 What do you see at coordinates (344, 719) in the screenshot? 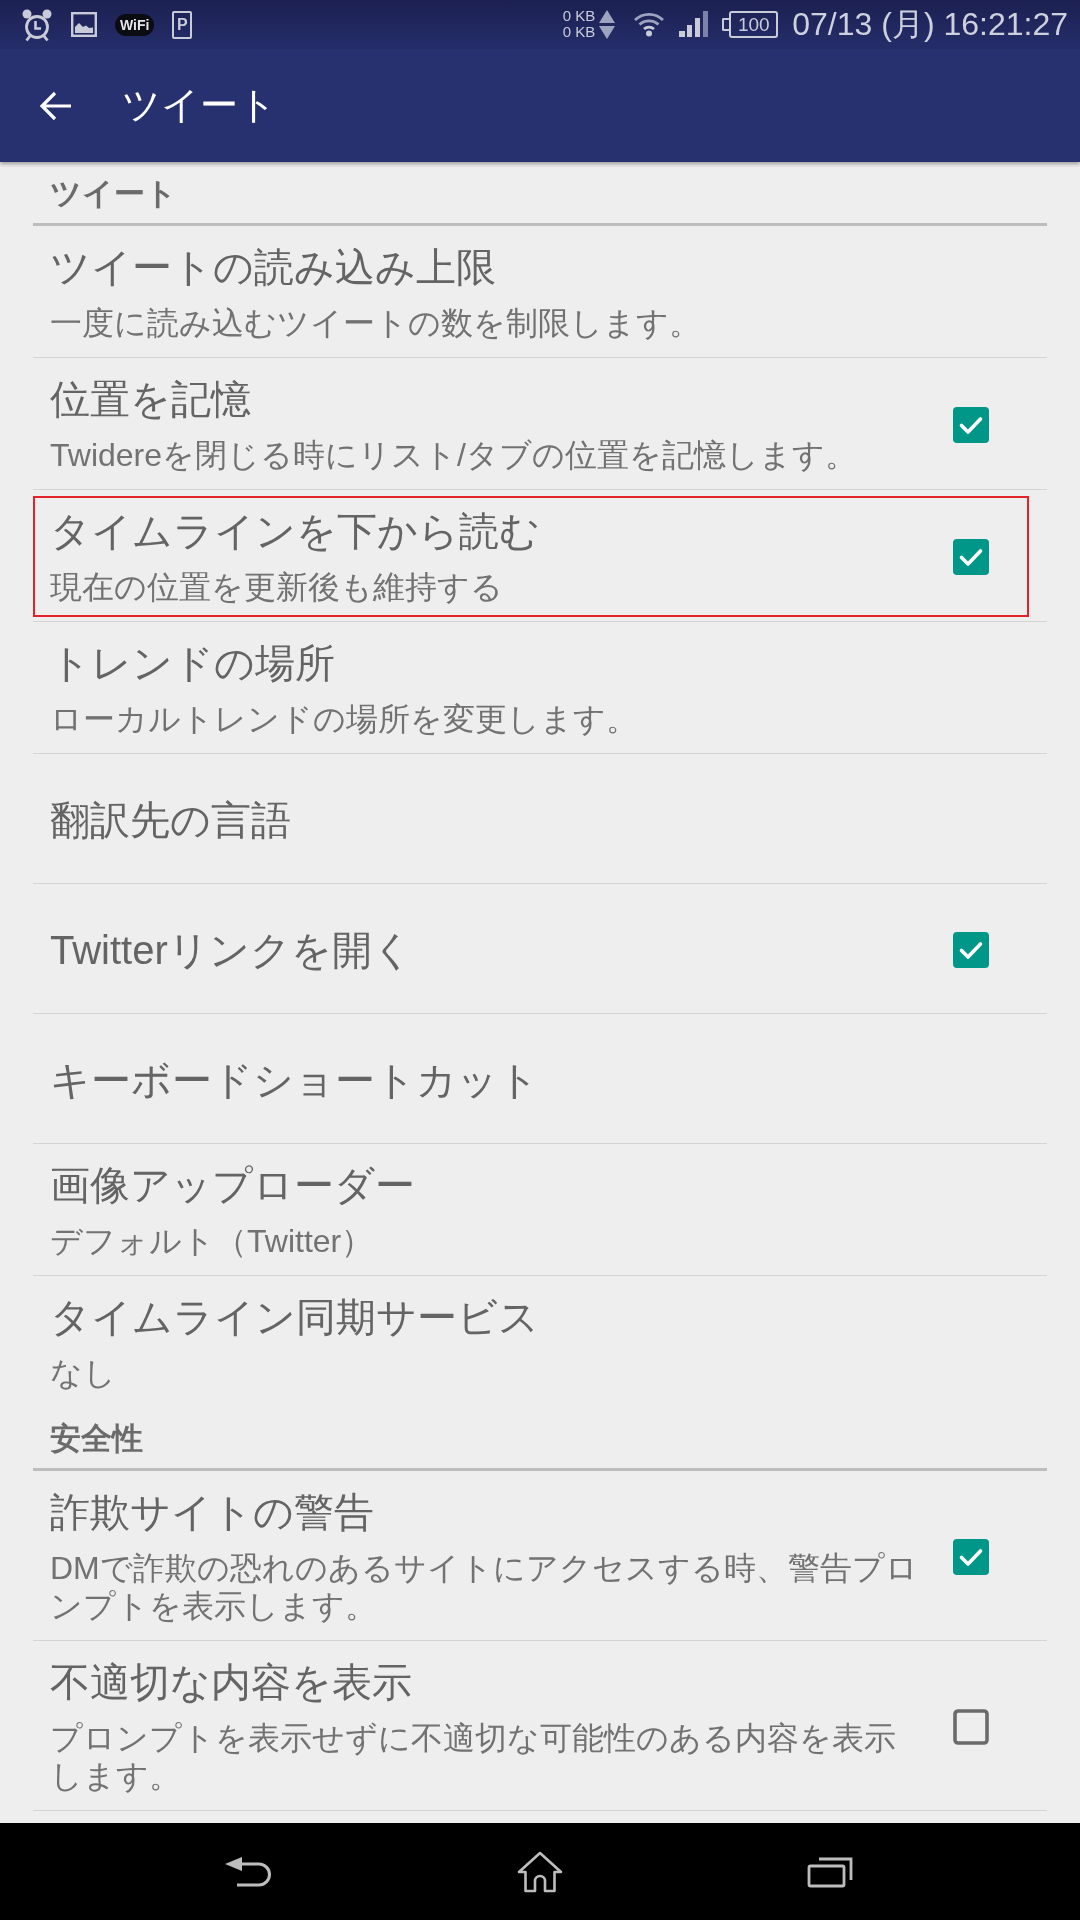
I see `setting-summary: ローカルトレンドの場所を変更します。` at bounding box center [344, 719].